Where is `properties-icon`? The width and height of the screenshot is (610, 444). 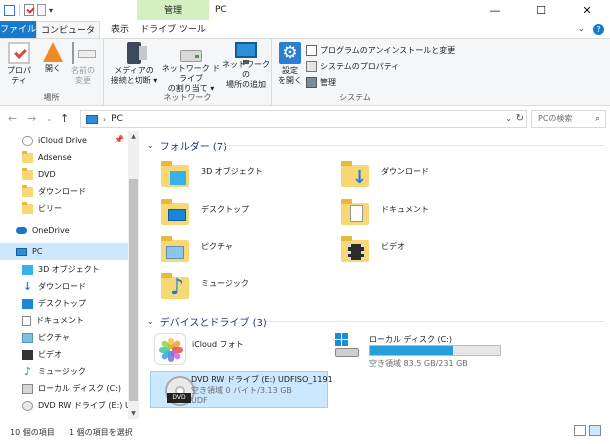
properties-icon is located at coordinates (19, 53).